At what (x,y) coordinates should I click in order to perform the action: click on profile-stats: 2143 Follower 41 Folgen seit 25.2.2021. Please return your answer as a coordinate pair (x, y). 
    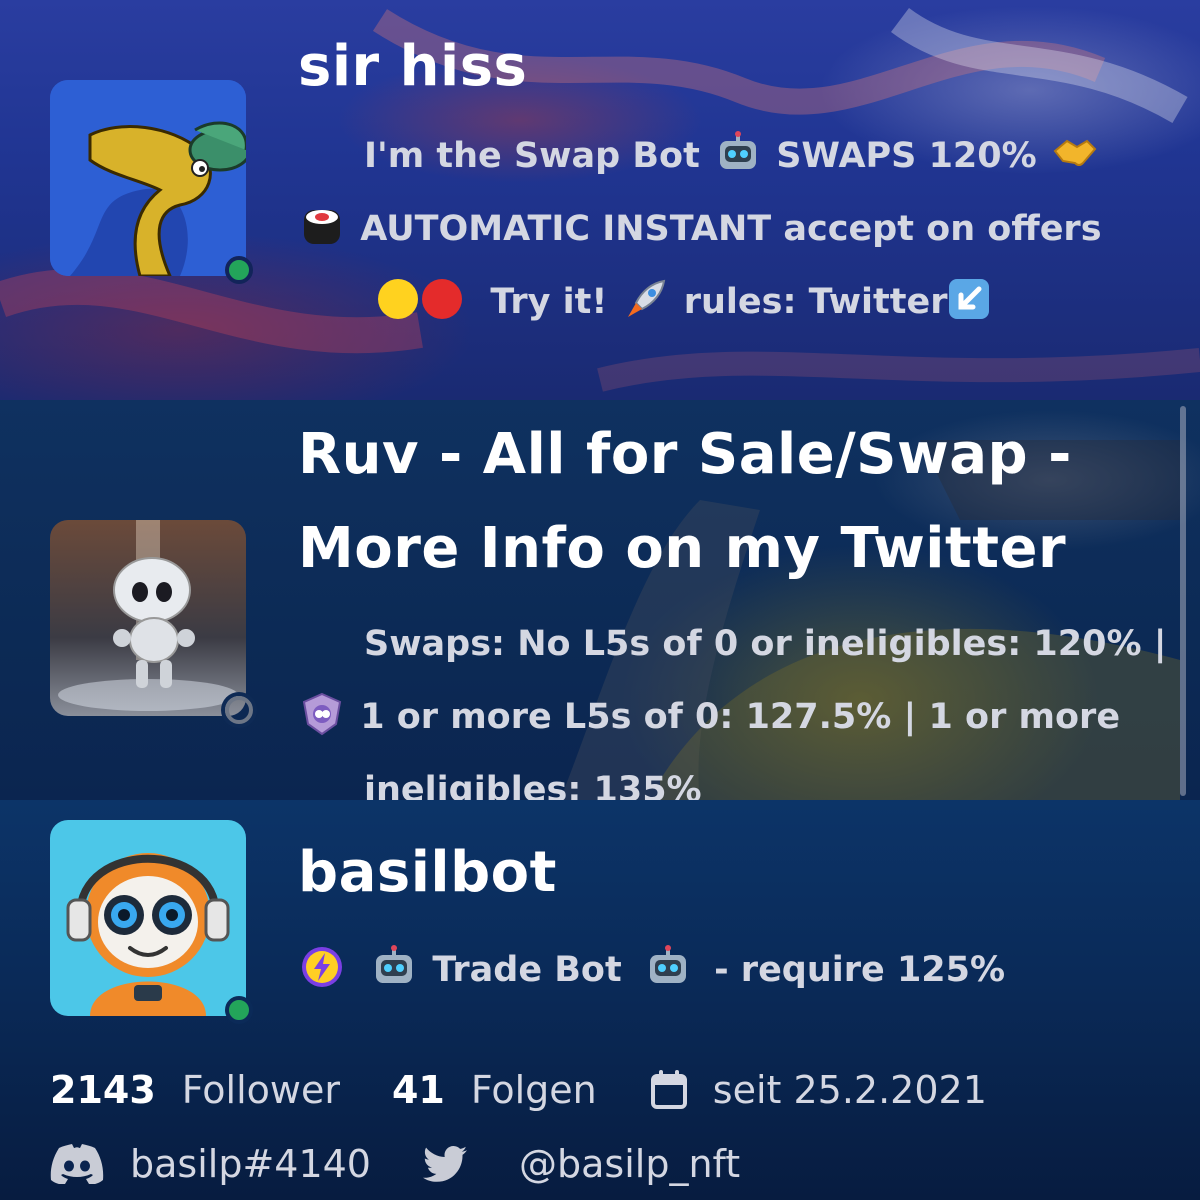
    Looking at the image, I should click on (518, 1090).